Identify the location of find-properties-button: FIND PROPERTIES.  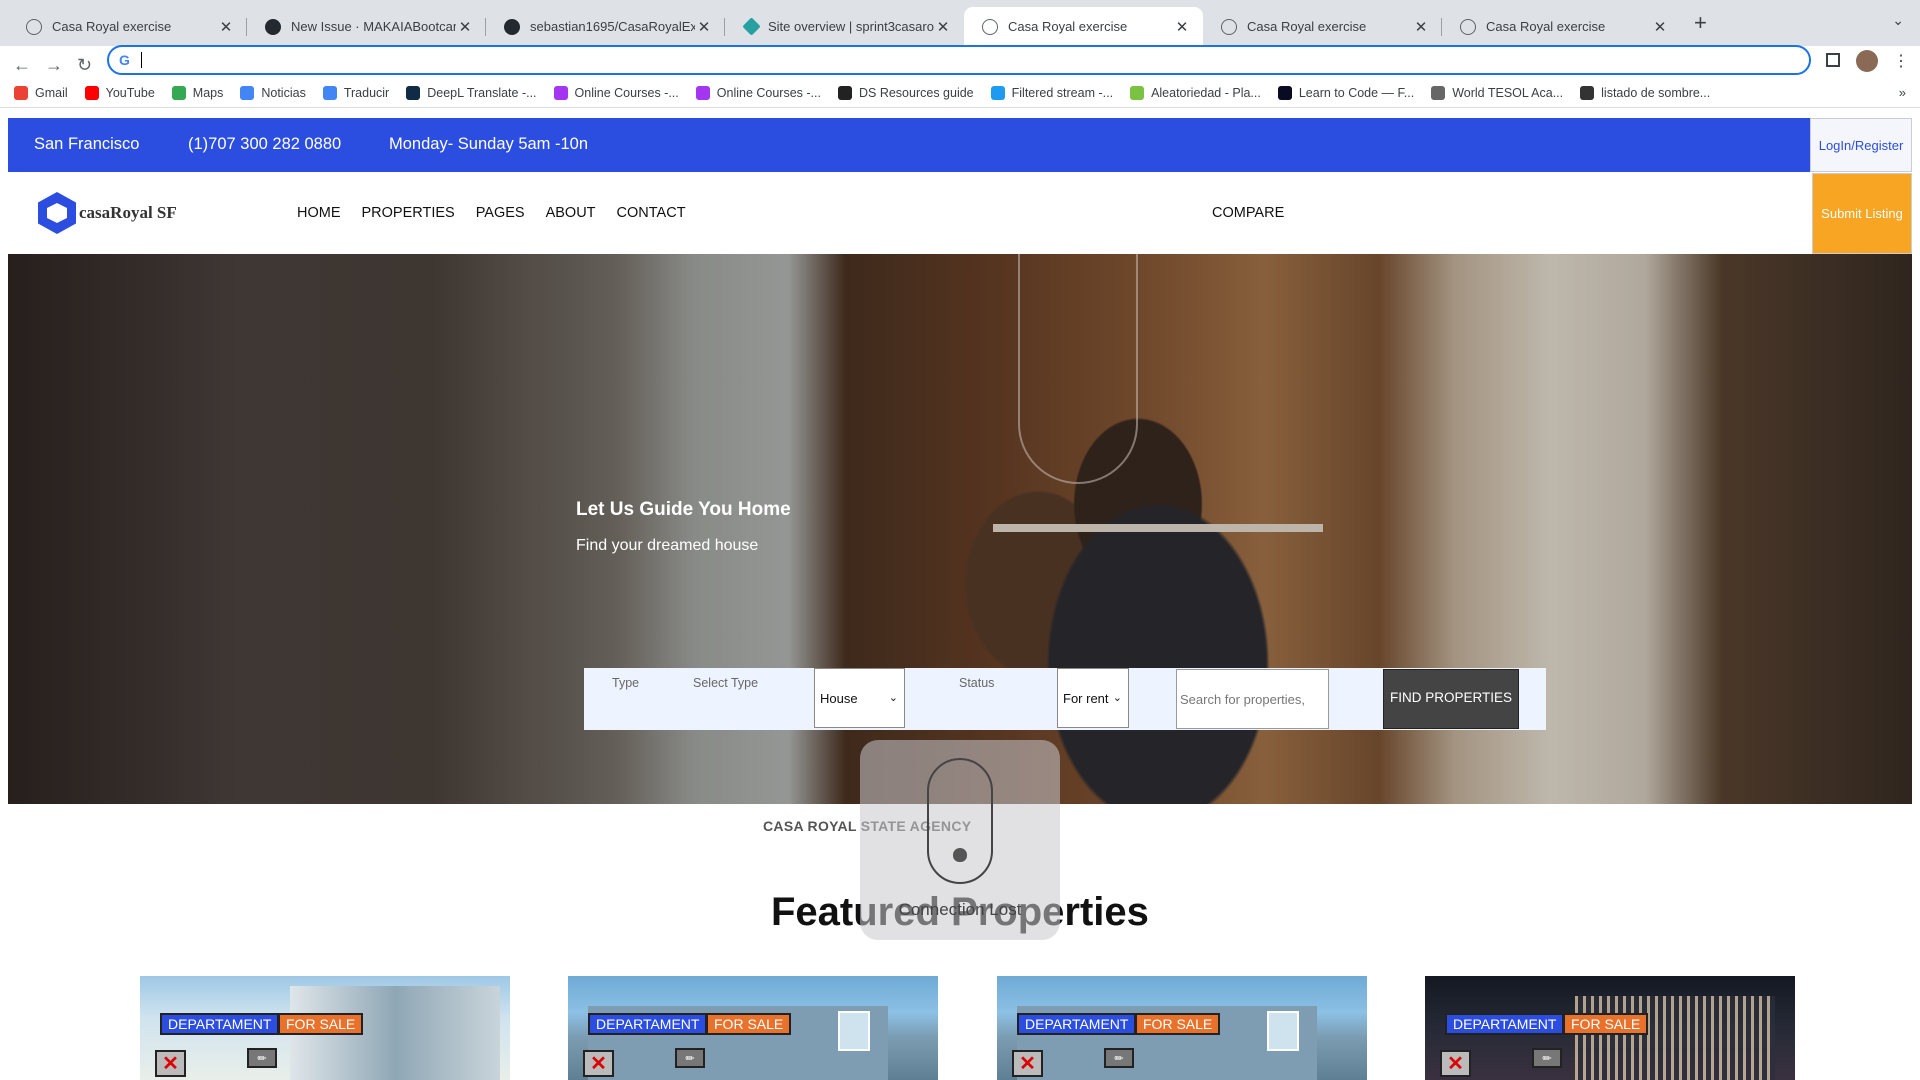
(1451, 699).